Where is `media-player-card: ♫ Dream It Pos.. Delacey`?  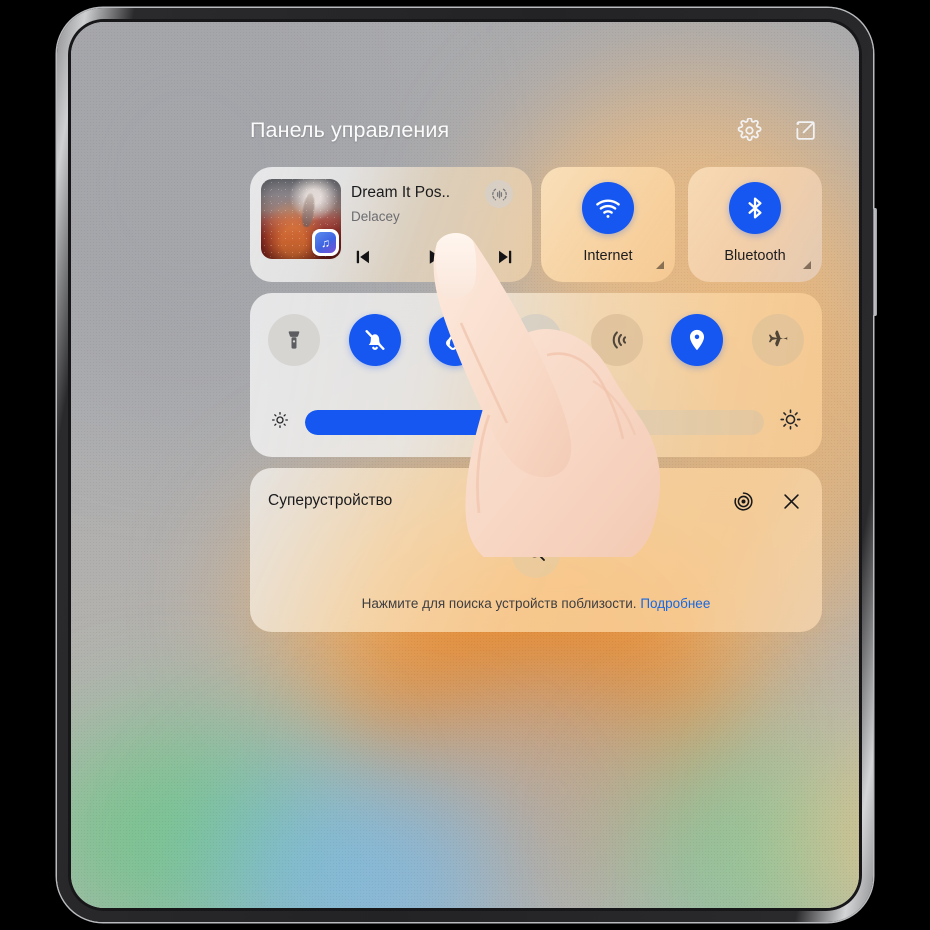 media-player-card: ♫ Dream It Pos.. Delacey is located at coordinates (391, 224).